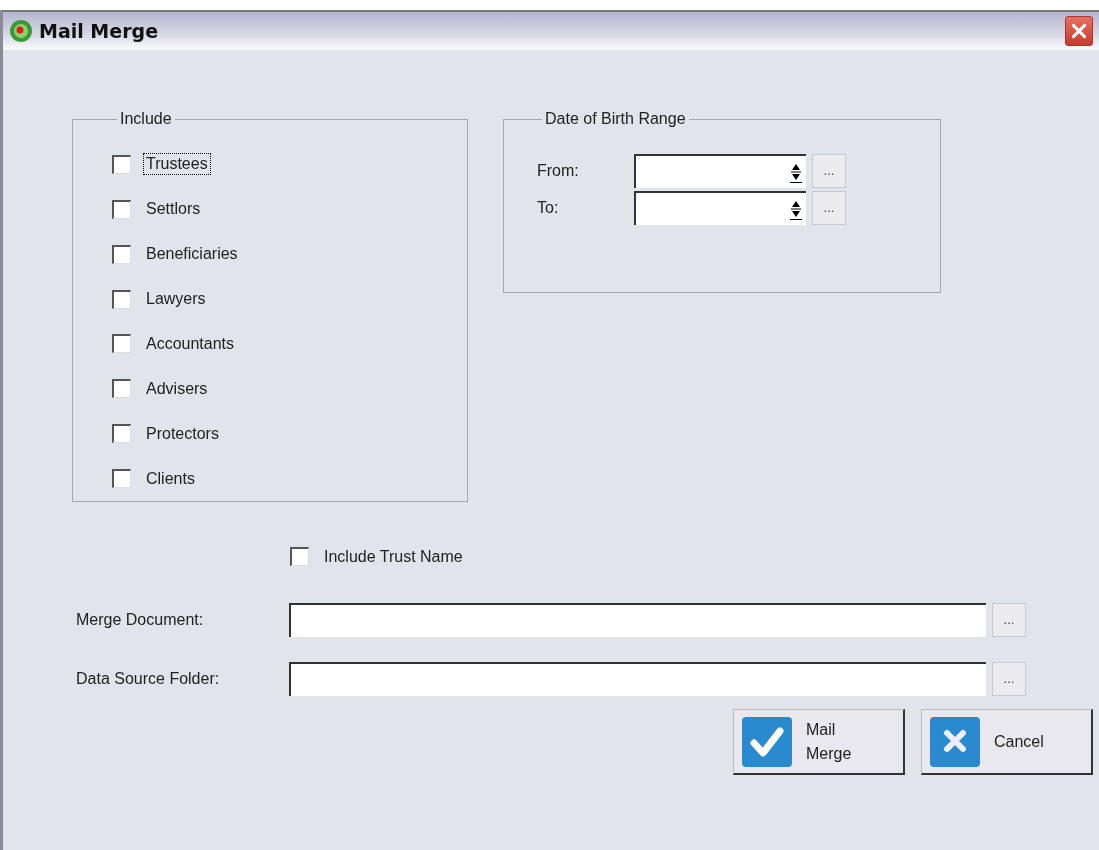 This screenshot has height=850, width=1099. I want to click on checkbox-label: Lawyers, so click(176, 299).